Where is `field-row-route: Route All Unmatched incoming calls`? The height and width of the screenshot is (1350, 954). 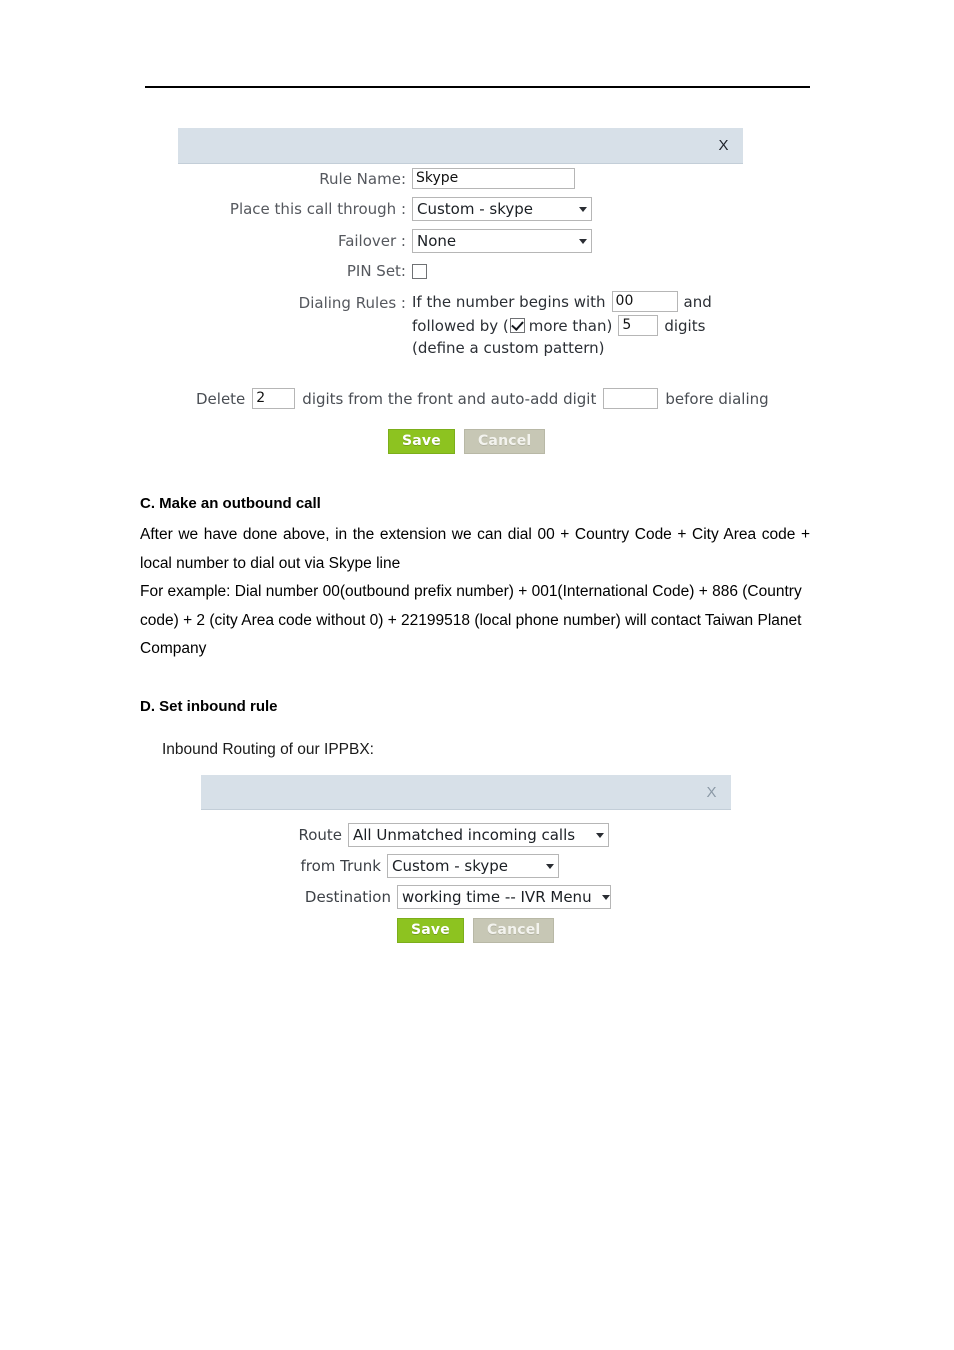 field-row-route: Route All Unmatched incoming calls is located at coordinates (466, 835).